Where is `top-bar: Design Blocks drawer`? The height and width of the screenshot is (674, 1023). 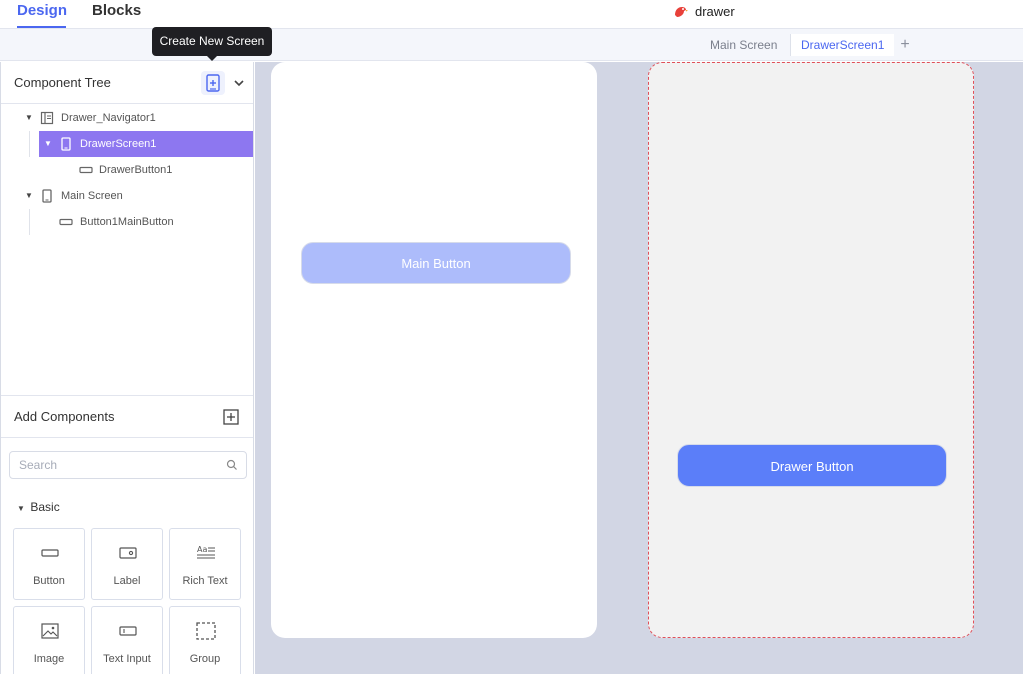
top-bar: Design Blocks drawer is located at coordinates (511, 14).